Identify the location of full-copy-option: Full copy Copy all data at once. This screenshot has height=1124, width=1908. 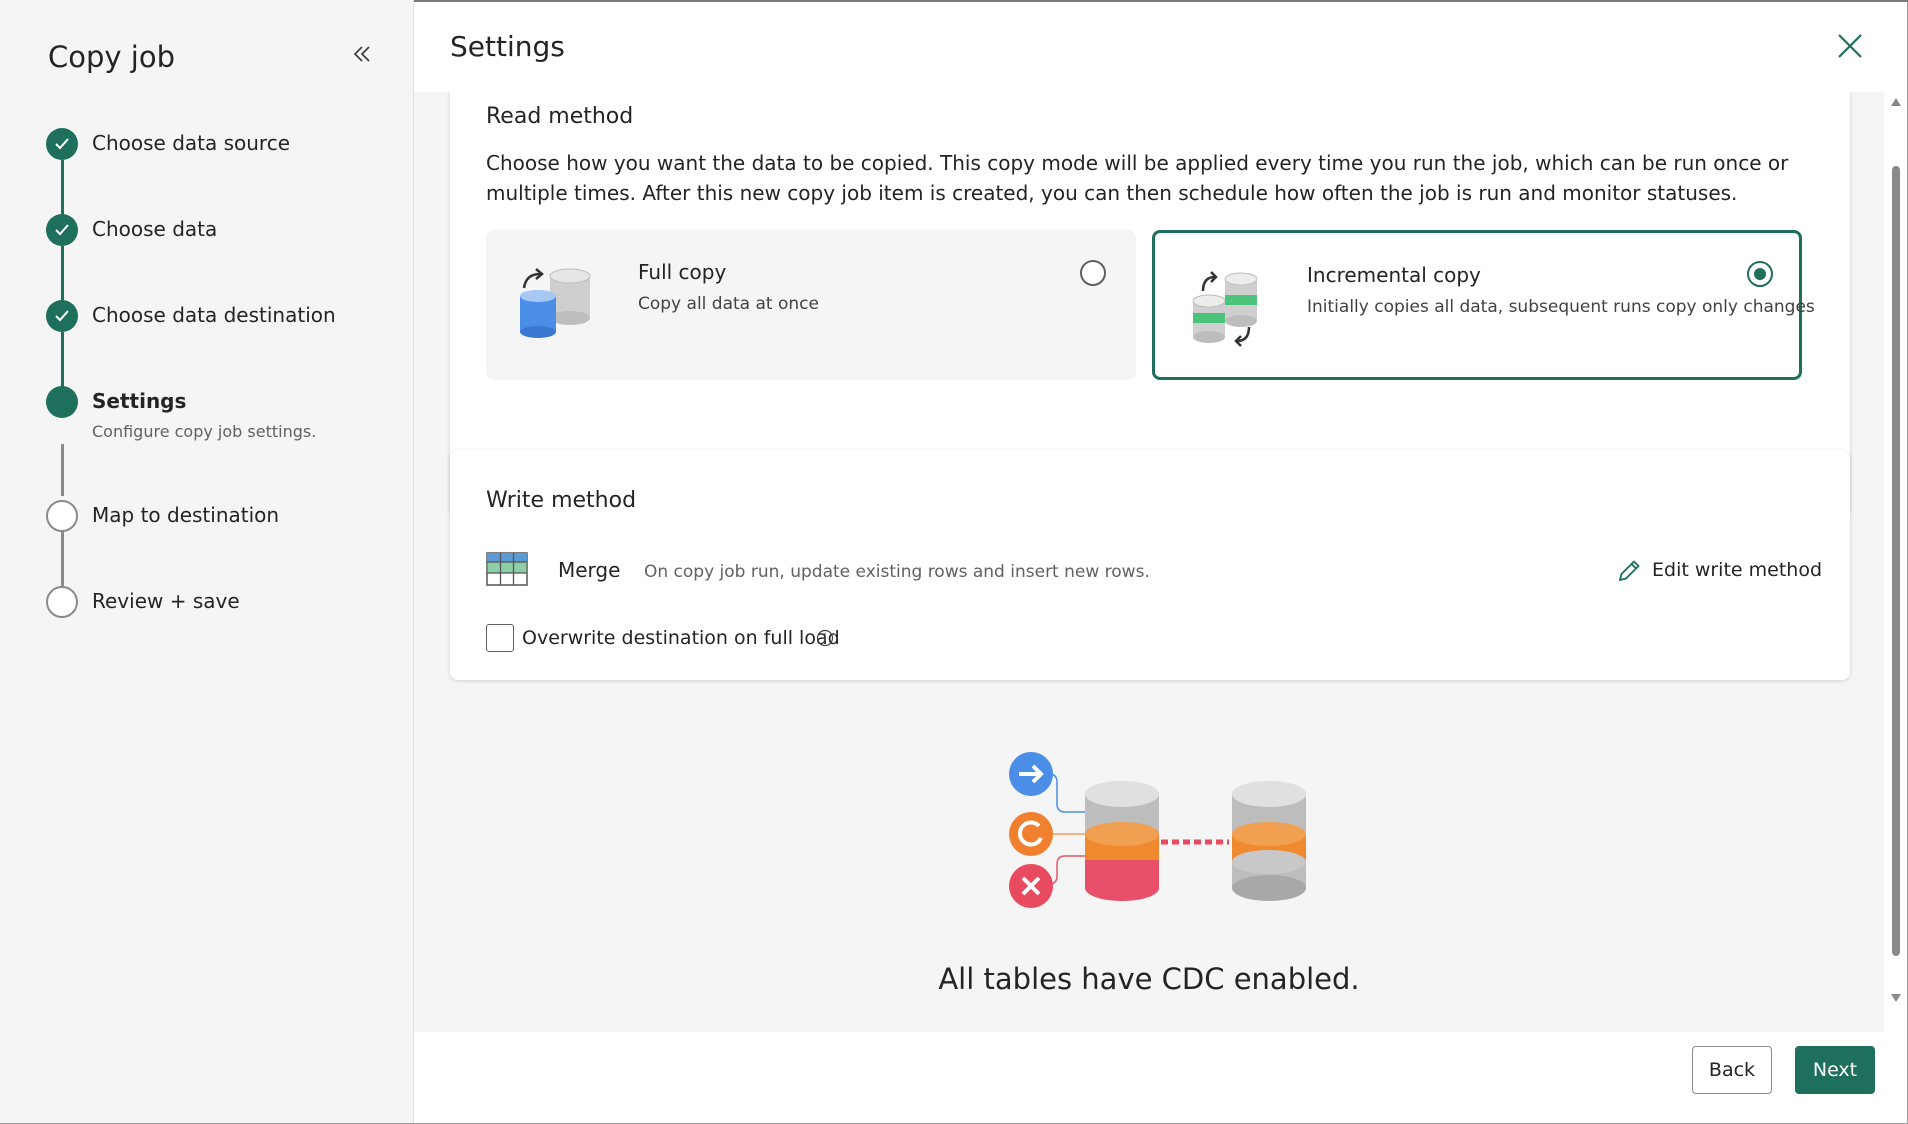
(811, 305).